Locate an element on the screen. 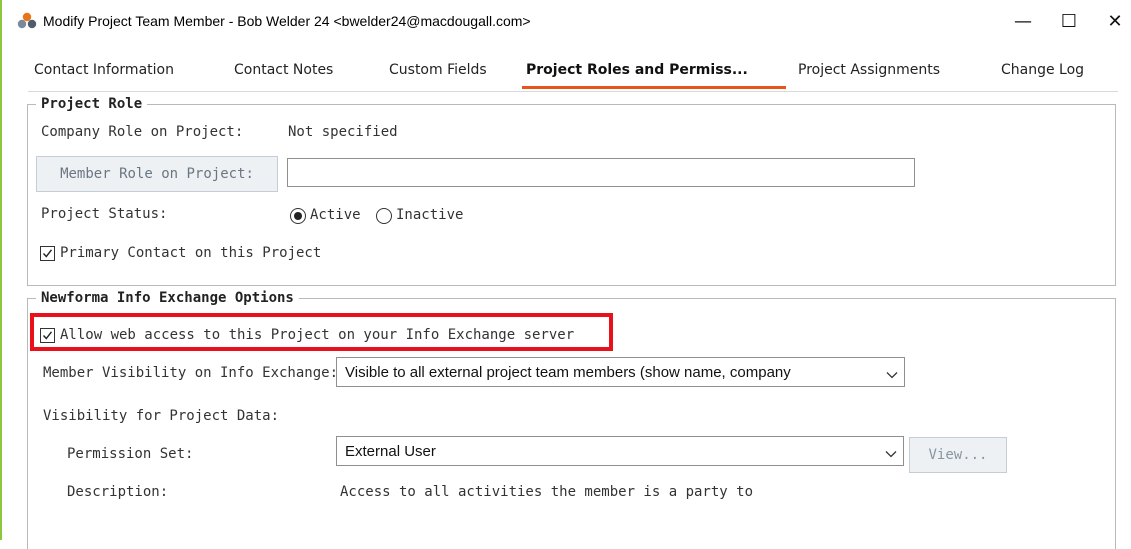 Image resolution: width=1131 pixels, height=549 pixels. close-button: ✕ is located at coordinates (1111, 21).